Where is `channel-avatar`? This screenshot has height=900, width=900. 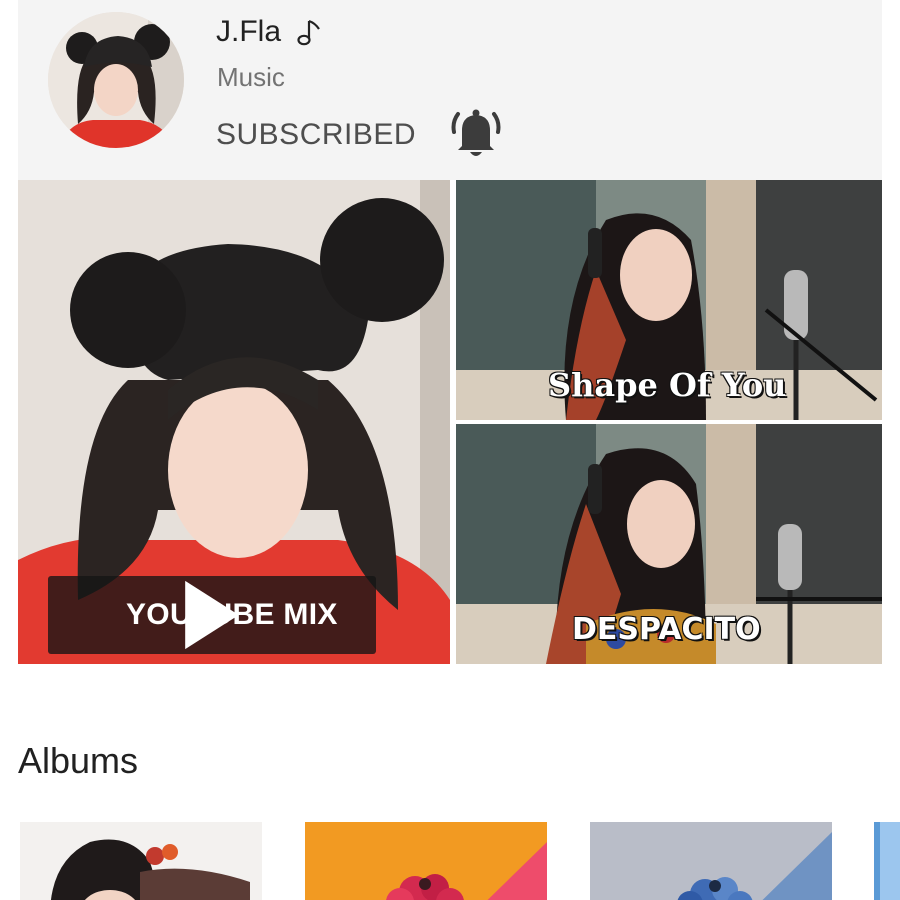 channel-avatar is located at coordinates (116, 80).